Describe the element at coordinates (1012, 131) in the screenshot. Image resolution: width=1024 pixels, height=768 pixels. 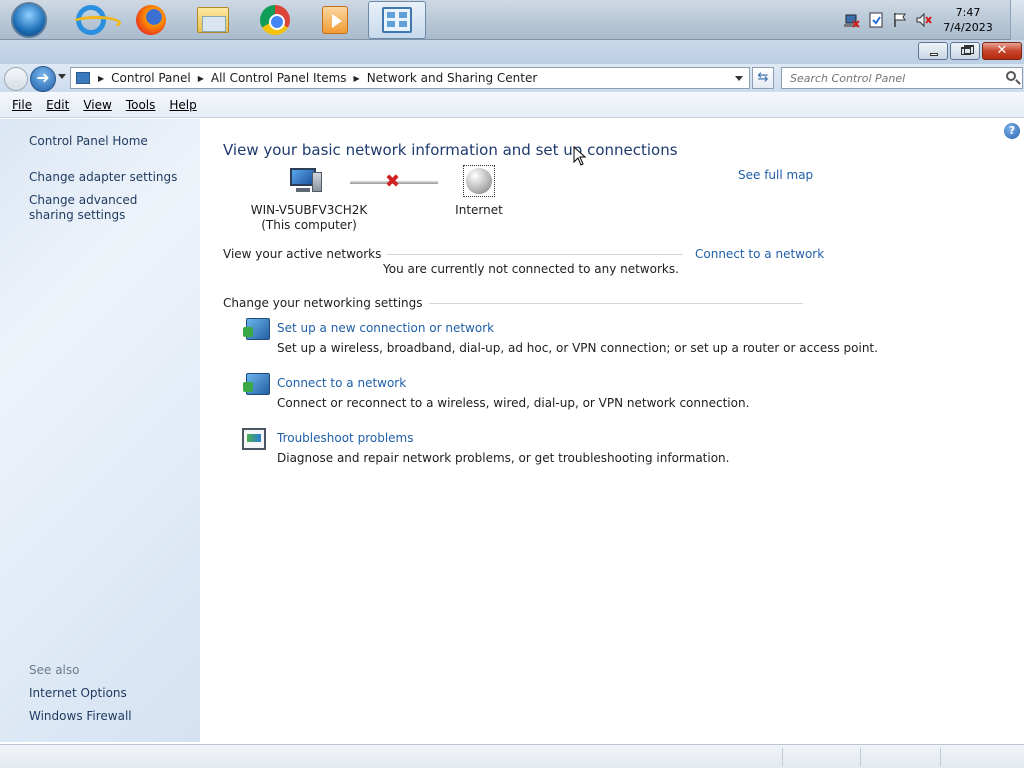
I see `help-icon: ?` at that location.